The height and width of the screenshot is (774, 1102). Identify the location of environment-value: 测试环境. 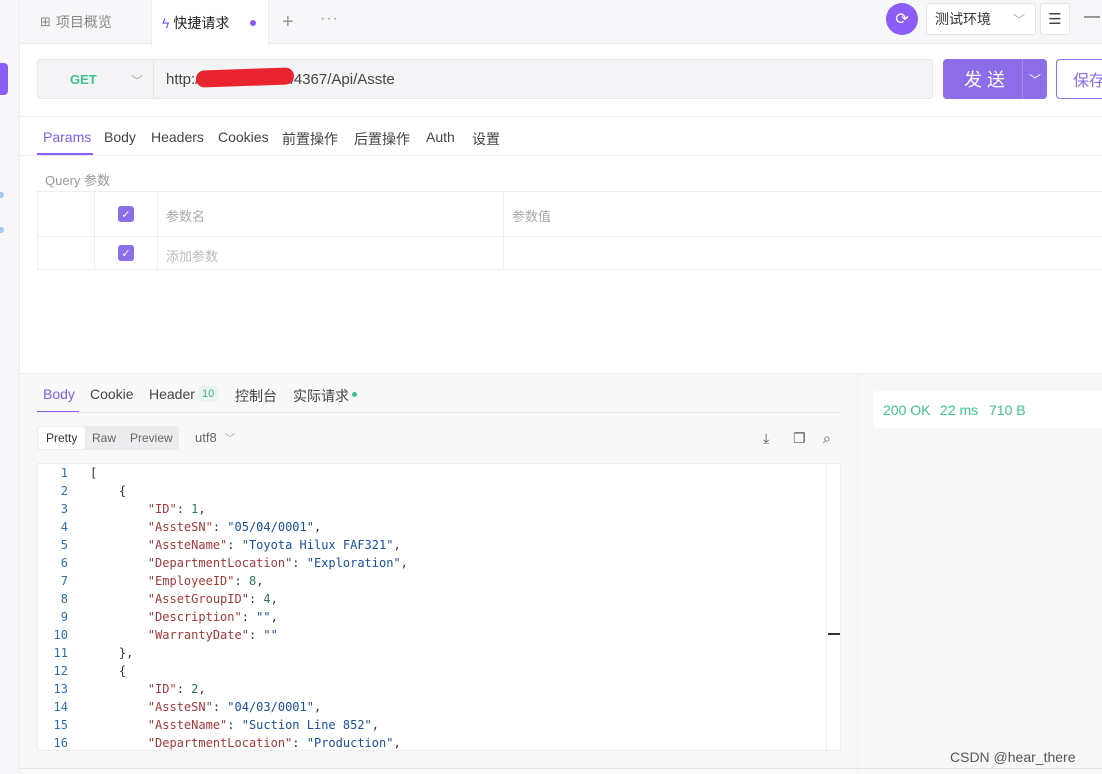
(963, 19).